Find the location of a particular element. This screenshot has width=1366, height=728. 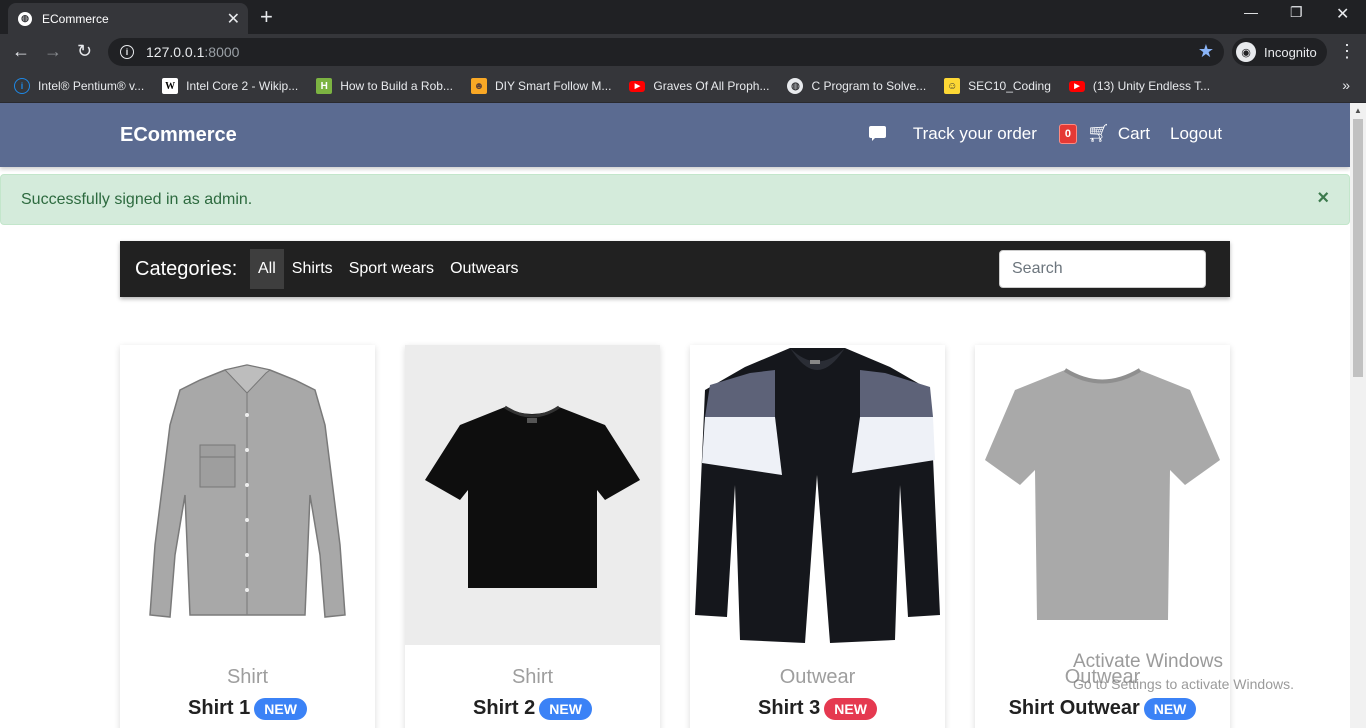

product-card: Outwear Shirt 3 NEW is located at coordinates (817, 536).